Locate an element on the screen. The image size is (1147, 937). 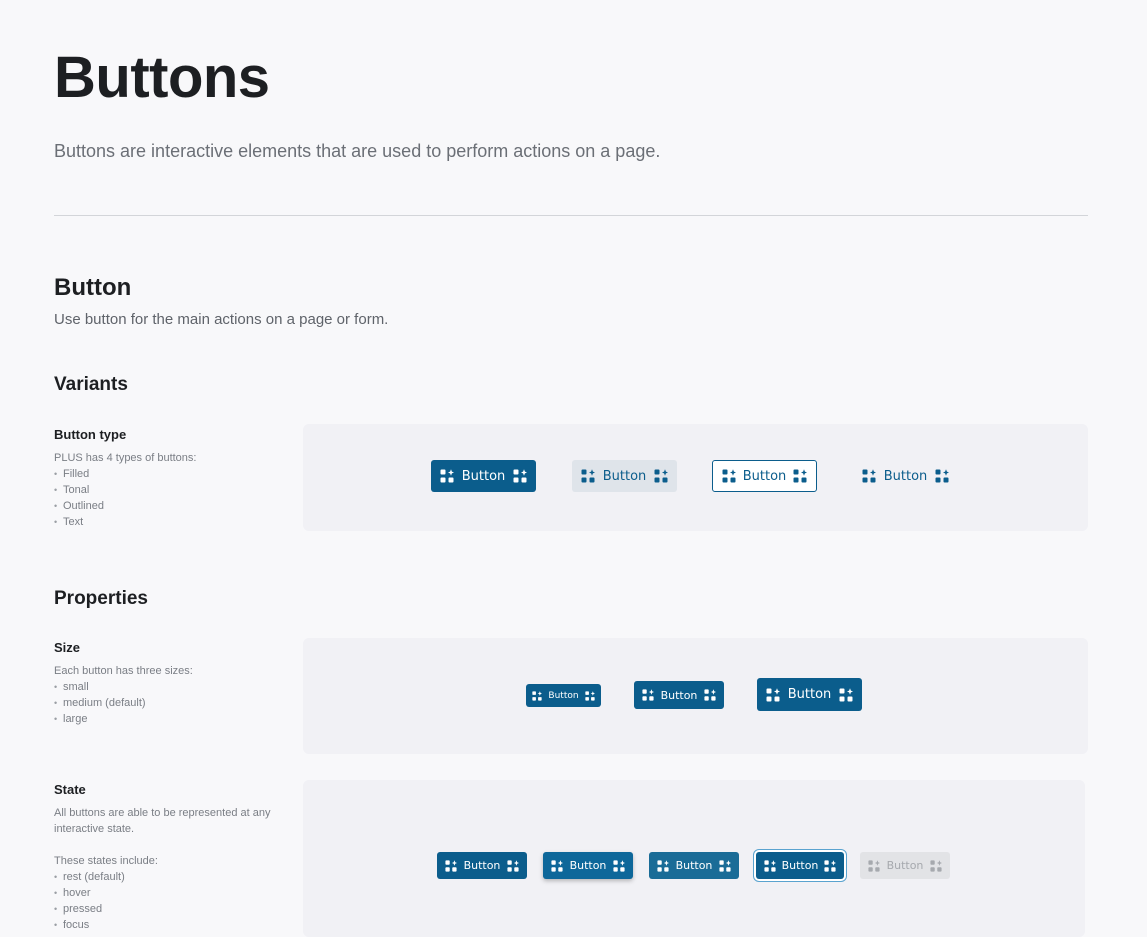
list-item: medium (default) is located at coordinates (169, 703).